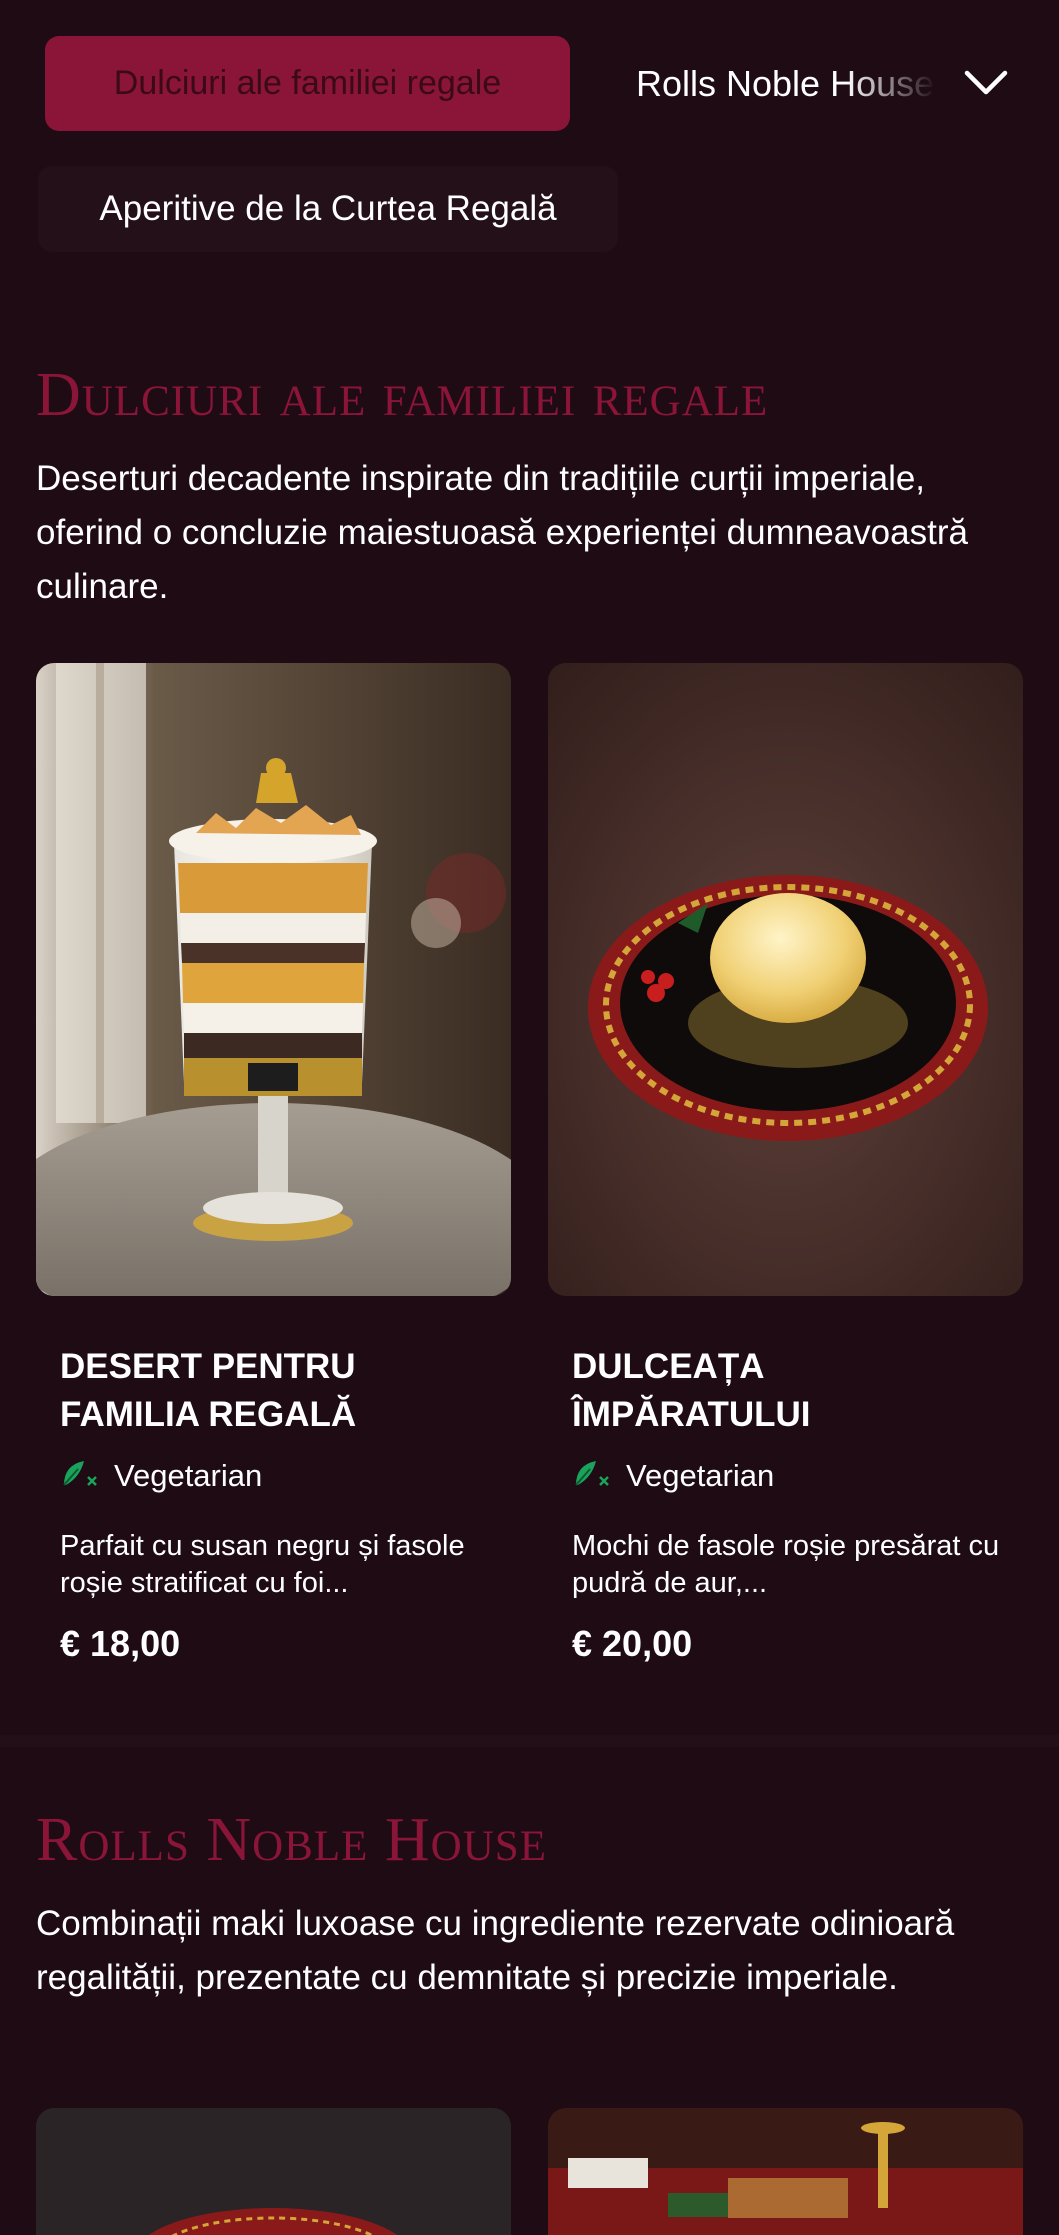 Image resolution: width=1059 pixels, height=2235 pixels. What do you see at coordinates (208, 1390) in the screenshot?
I see `menu-item-name: DESERT PENTRU FAMILIA REGALĂ` at bounding box center [208, 1390].